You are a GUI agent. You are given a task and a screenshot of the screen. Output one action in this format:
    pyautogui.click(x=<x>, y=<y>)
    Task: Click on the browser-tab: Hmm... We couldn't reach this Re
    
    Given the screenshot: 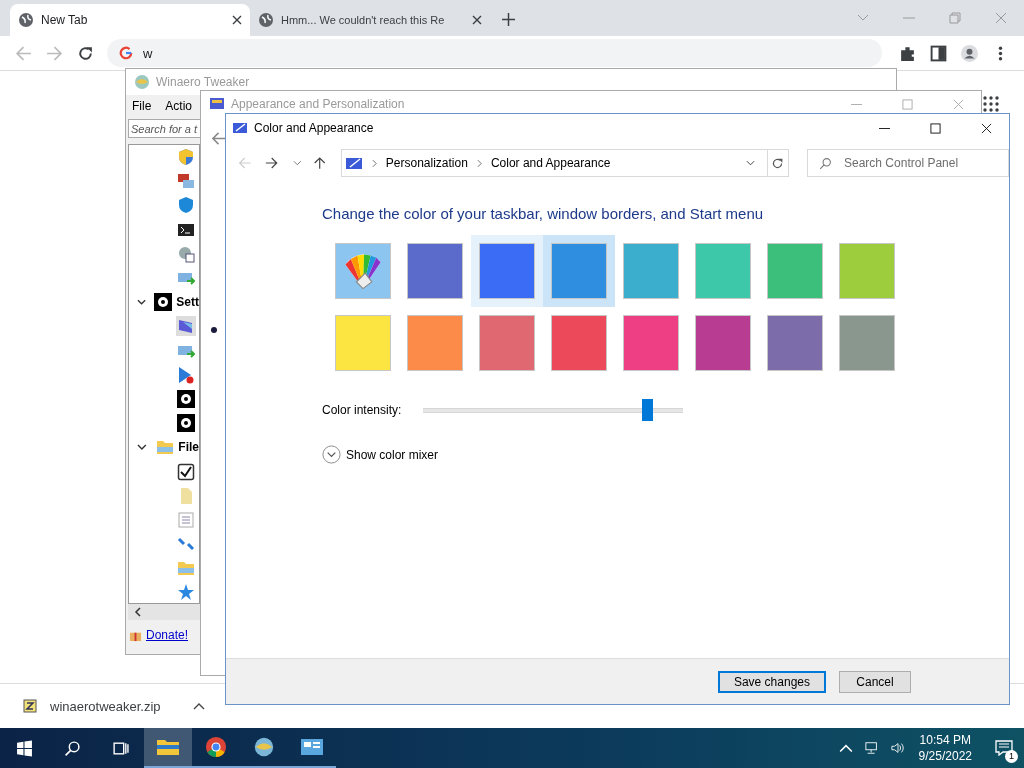 What is the action you would take?
    pyautogui.click(x=370, y=20)
    